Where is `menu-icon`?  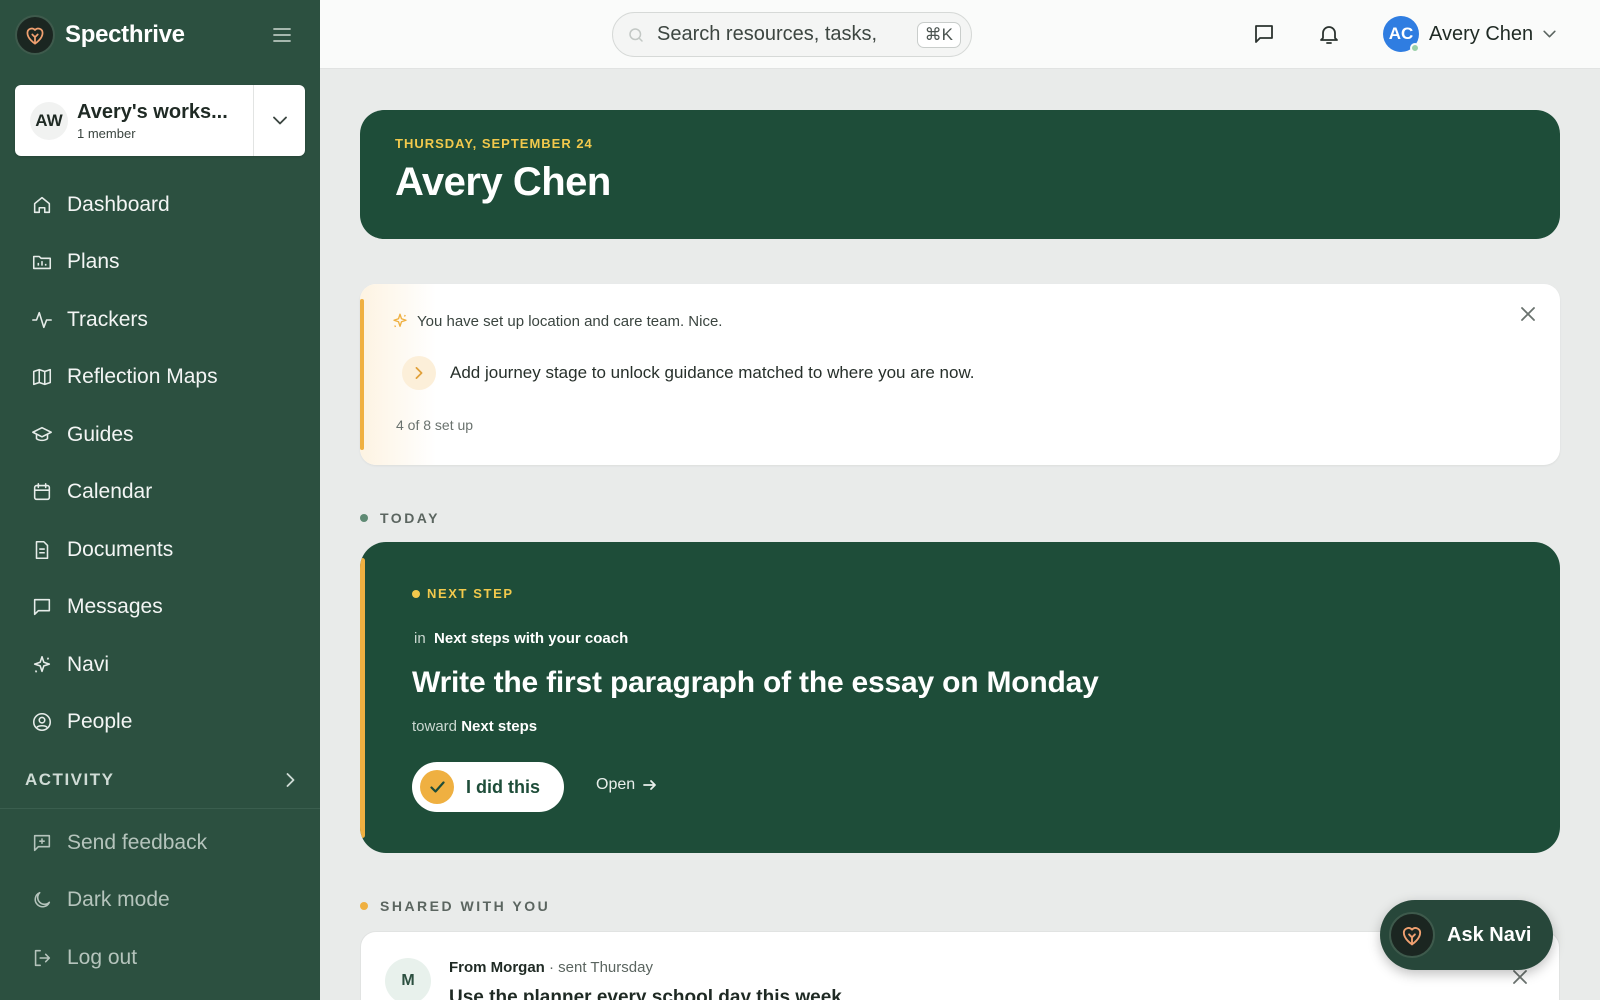 menu-icon is located at coordinates (282, 35).